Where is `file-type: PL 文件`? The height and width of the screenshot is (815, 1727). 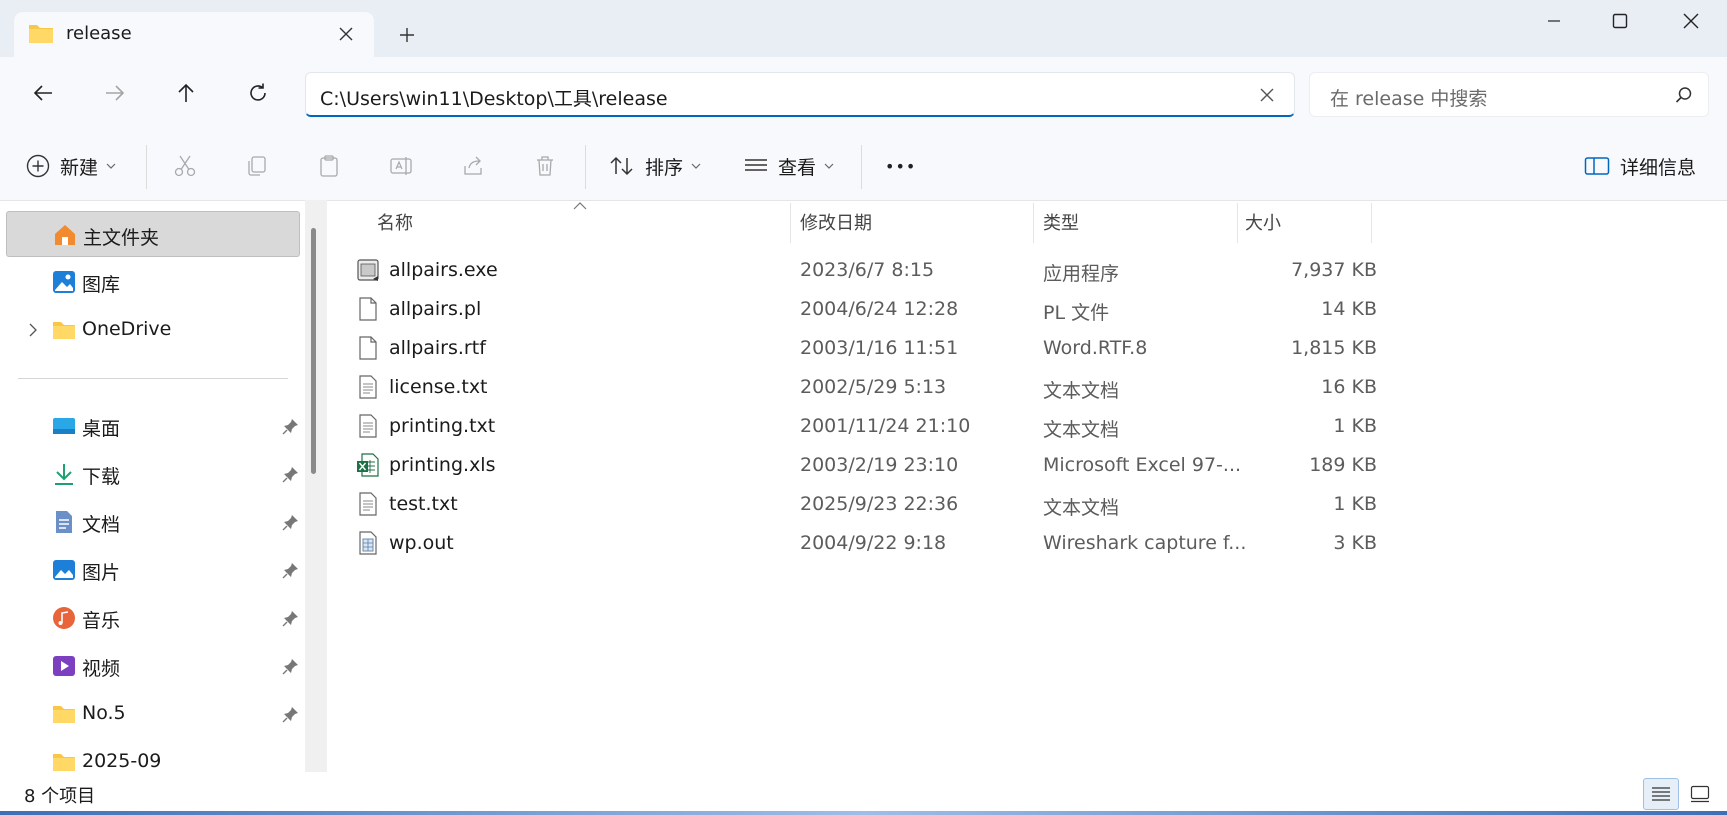
file-type: PL 文件 is located at coordinates (1076, 313).